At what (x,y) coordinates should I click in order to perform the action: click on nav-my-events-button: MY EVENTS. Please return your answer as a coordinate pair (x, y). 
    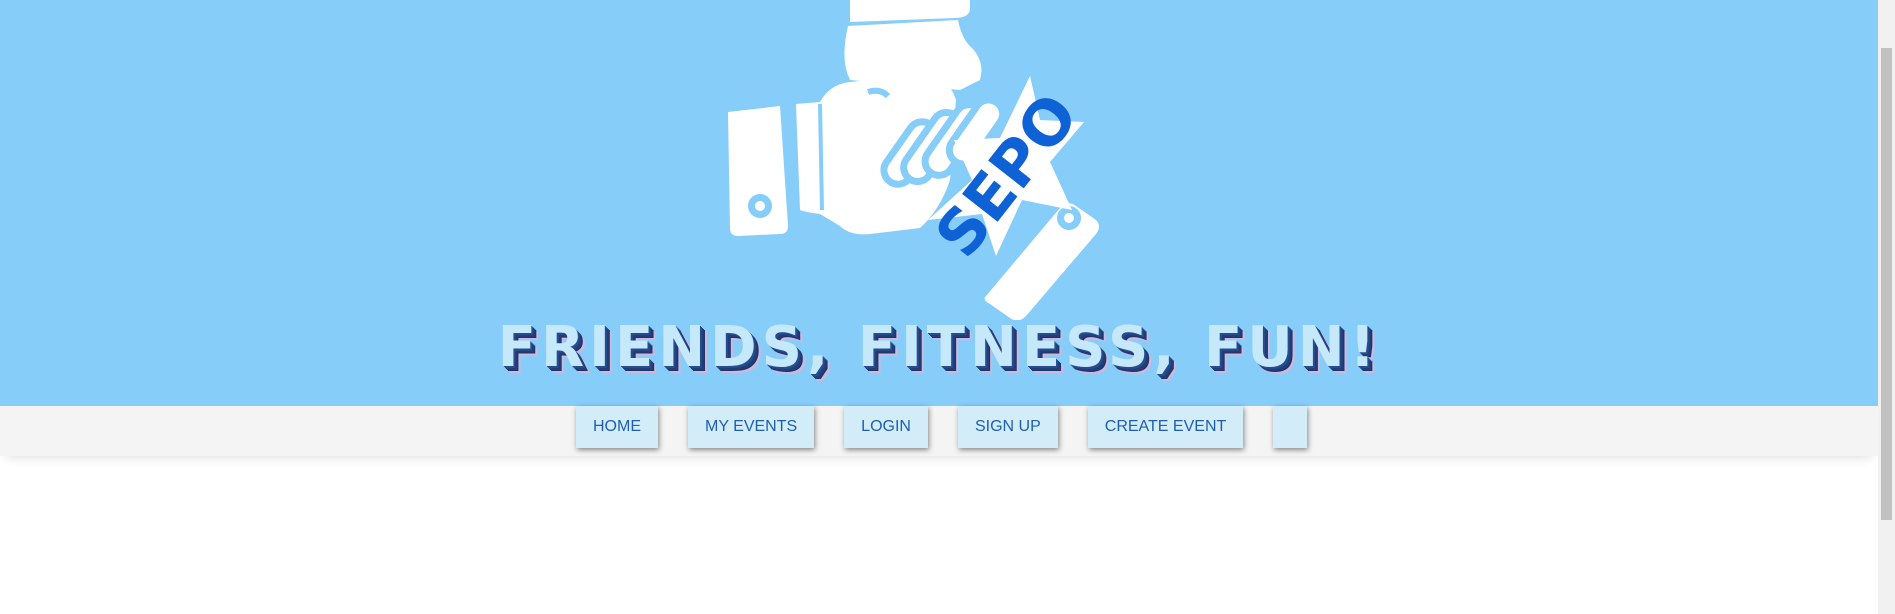
    Looking at the image, I should click on (751, 427).